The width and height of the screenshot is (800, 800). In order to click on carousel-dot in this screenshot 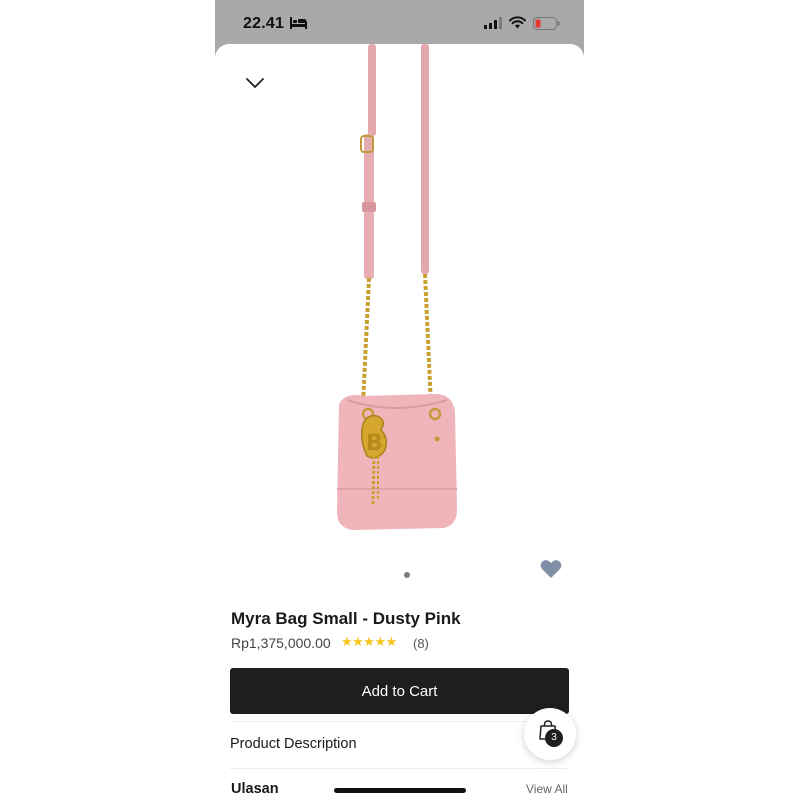, I will do `click(407, 575)`.